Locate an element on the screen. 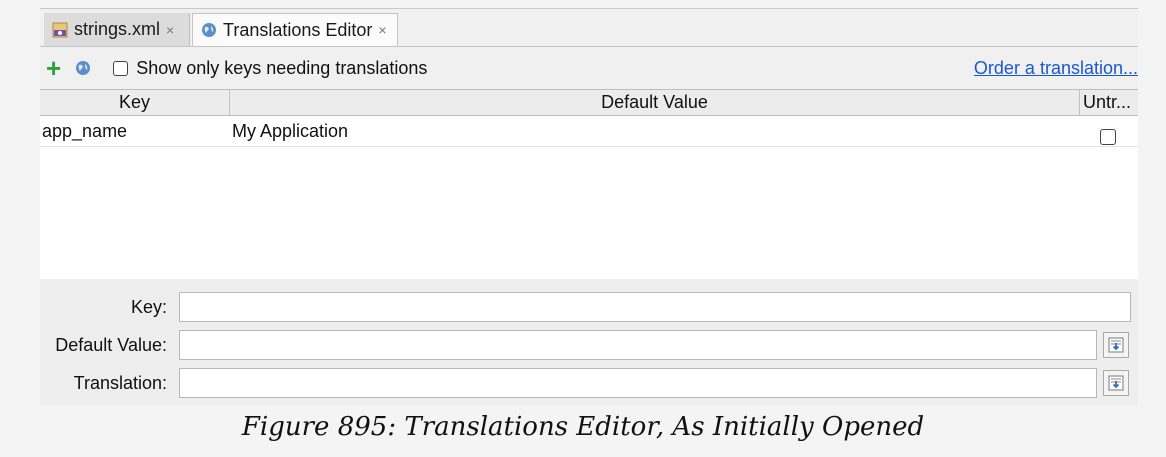 The height and width of the screenshot is (457, 1166). translation-label: Translation: is located at coordinates (120, 383).